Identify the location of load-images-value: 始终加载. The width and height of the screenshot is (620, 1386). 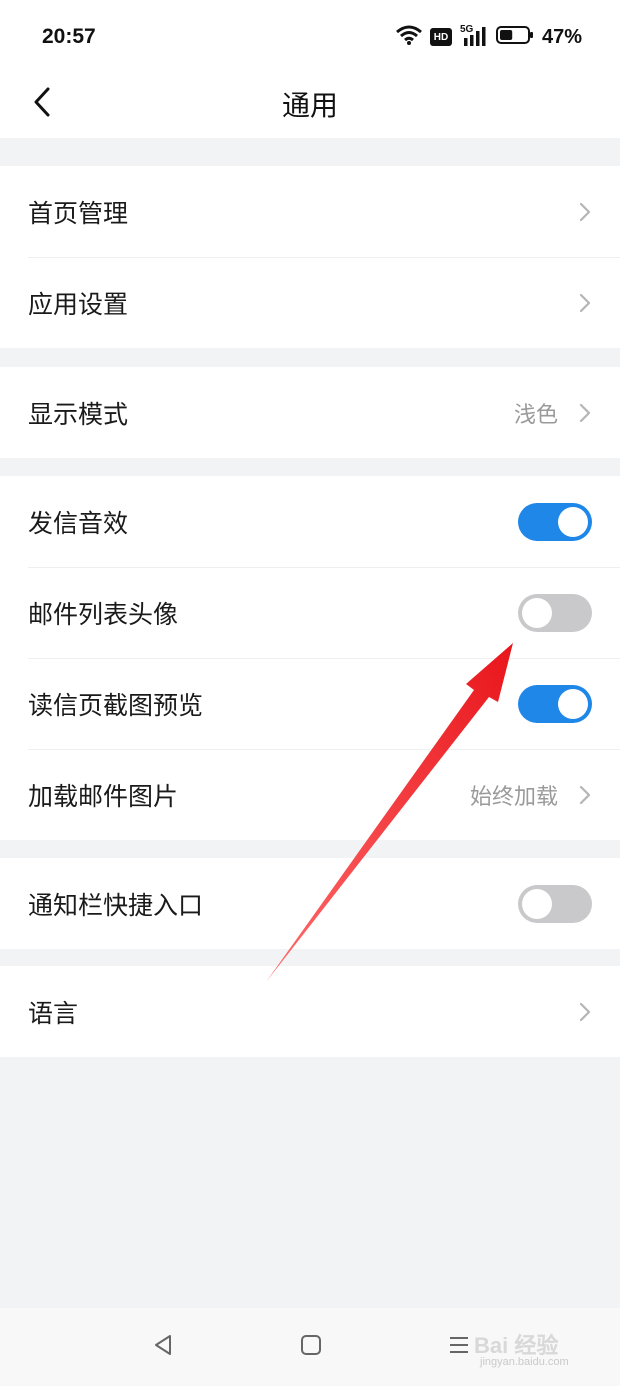
(513, 797).